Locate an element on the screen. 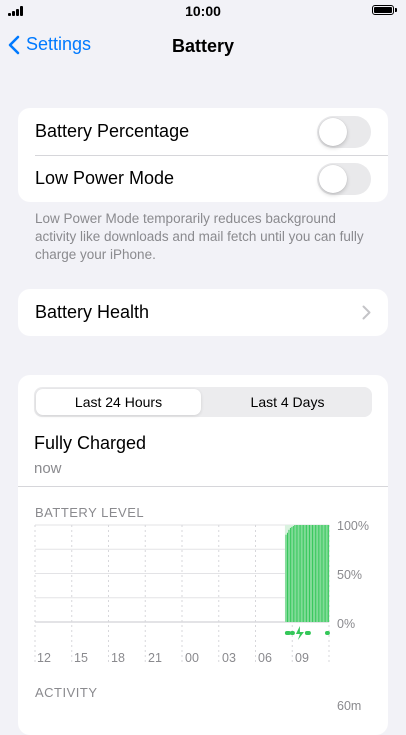  status-time: 10:00 is located at coordinates (203, 11).